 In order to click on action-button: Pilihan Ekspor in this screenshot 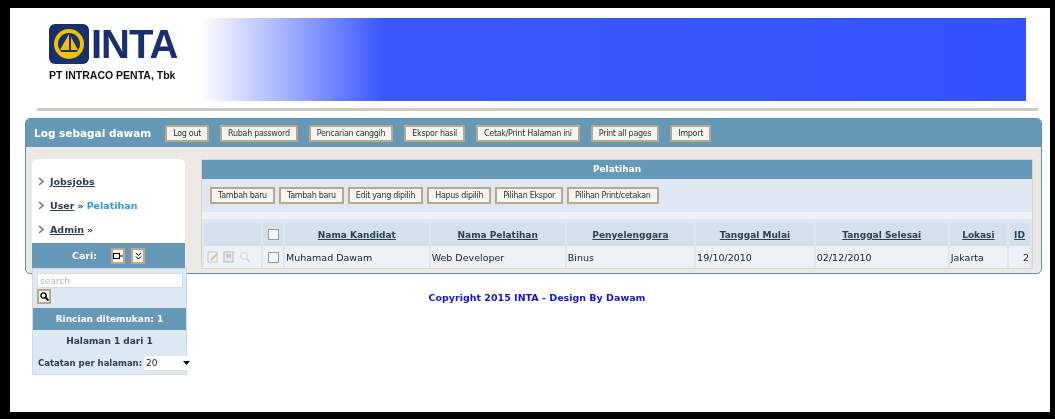, I will do `click(529, 195)`.